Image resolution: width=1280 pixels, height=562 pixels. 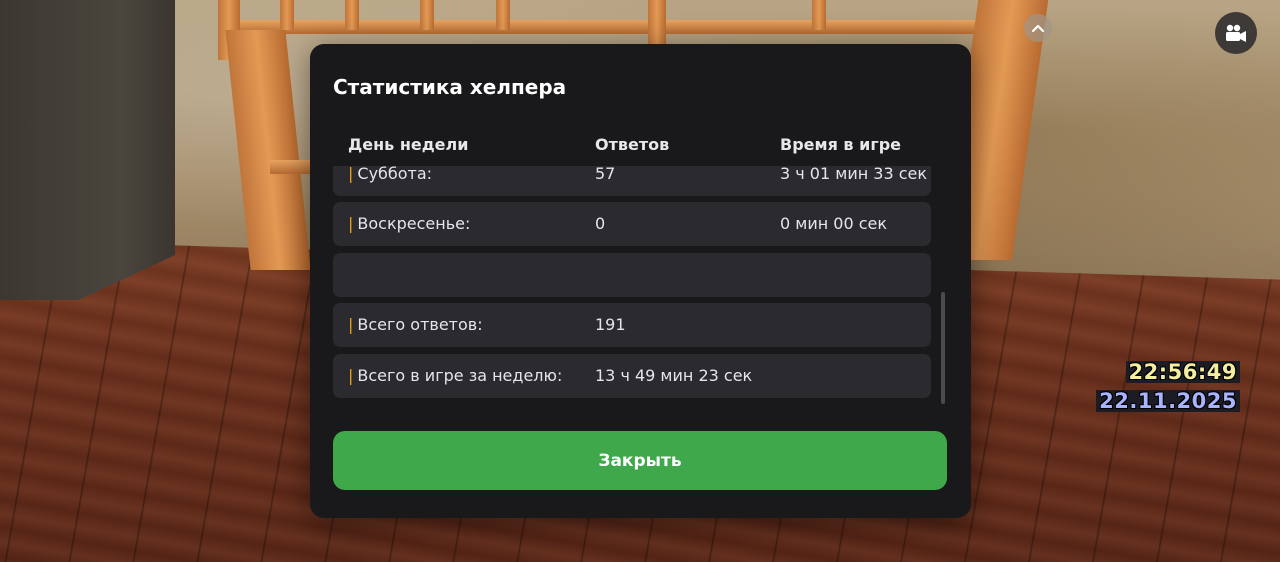 What do you see at coordinates (943, 348) in the screenshot?
I see `list-scrollbar` at bounding box center [943, 348].